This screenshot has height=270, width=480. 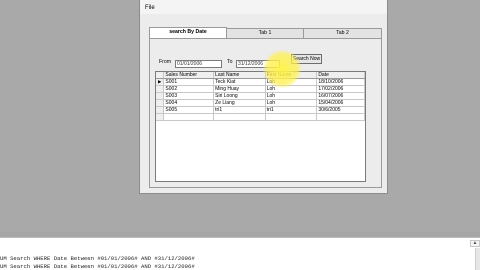 I want to click on cell-first-name: tri1, so click(x=291, y=110).